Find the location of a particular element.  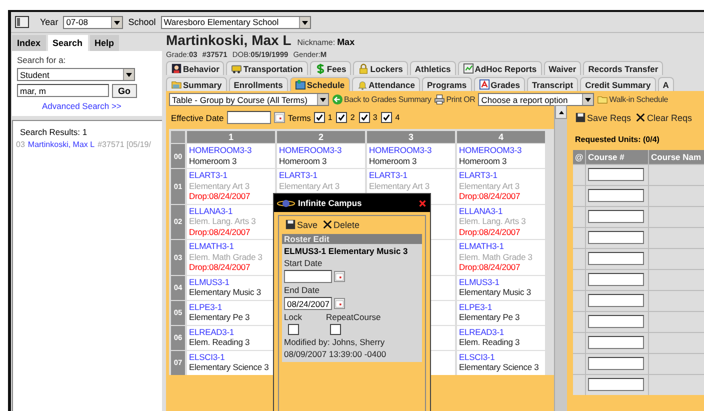

search-field: mar, m is located at coordinates (63, 90).